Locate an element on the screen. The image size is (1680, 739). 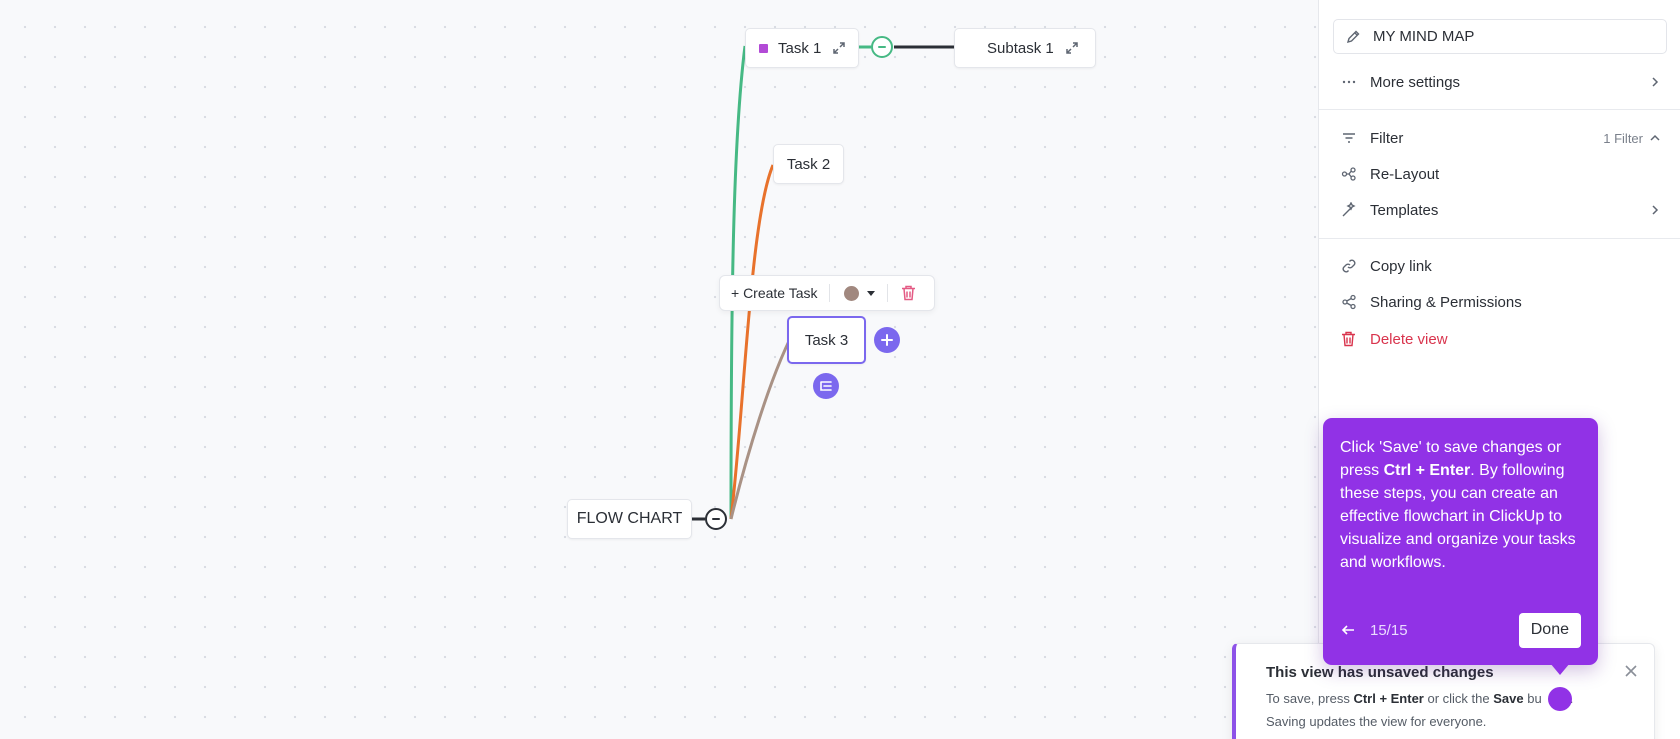
task-color-square is located at coordinates (763, 48).